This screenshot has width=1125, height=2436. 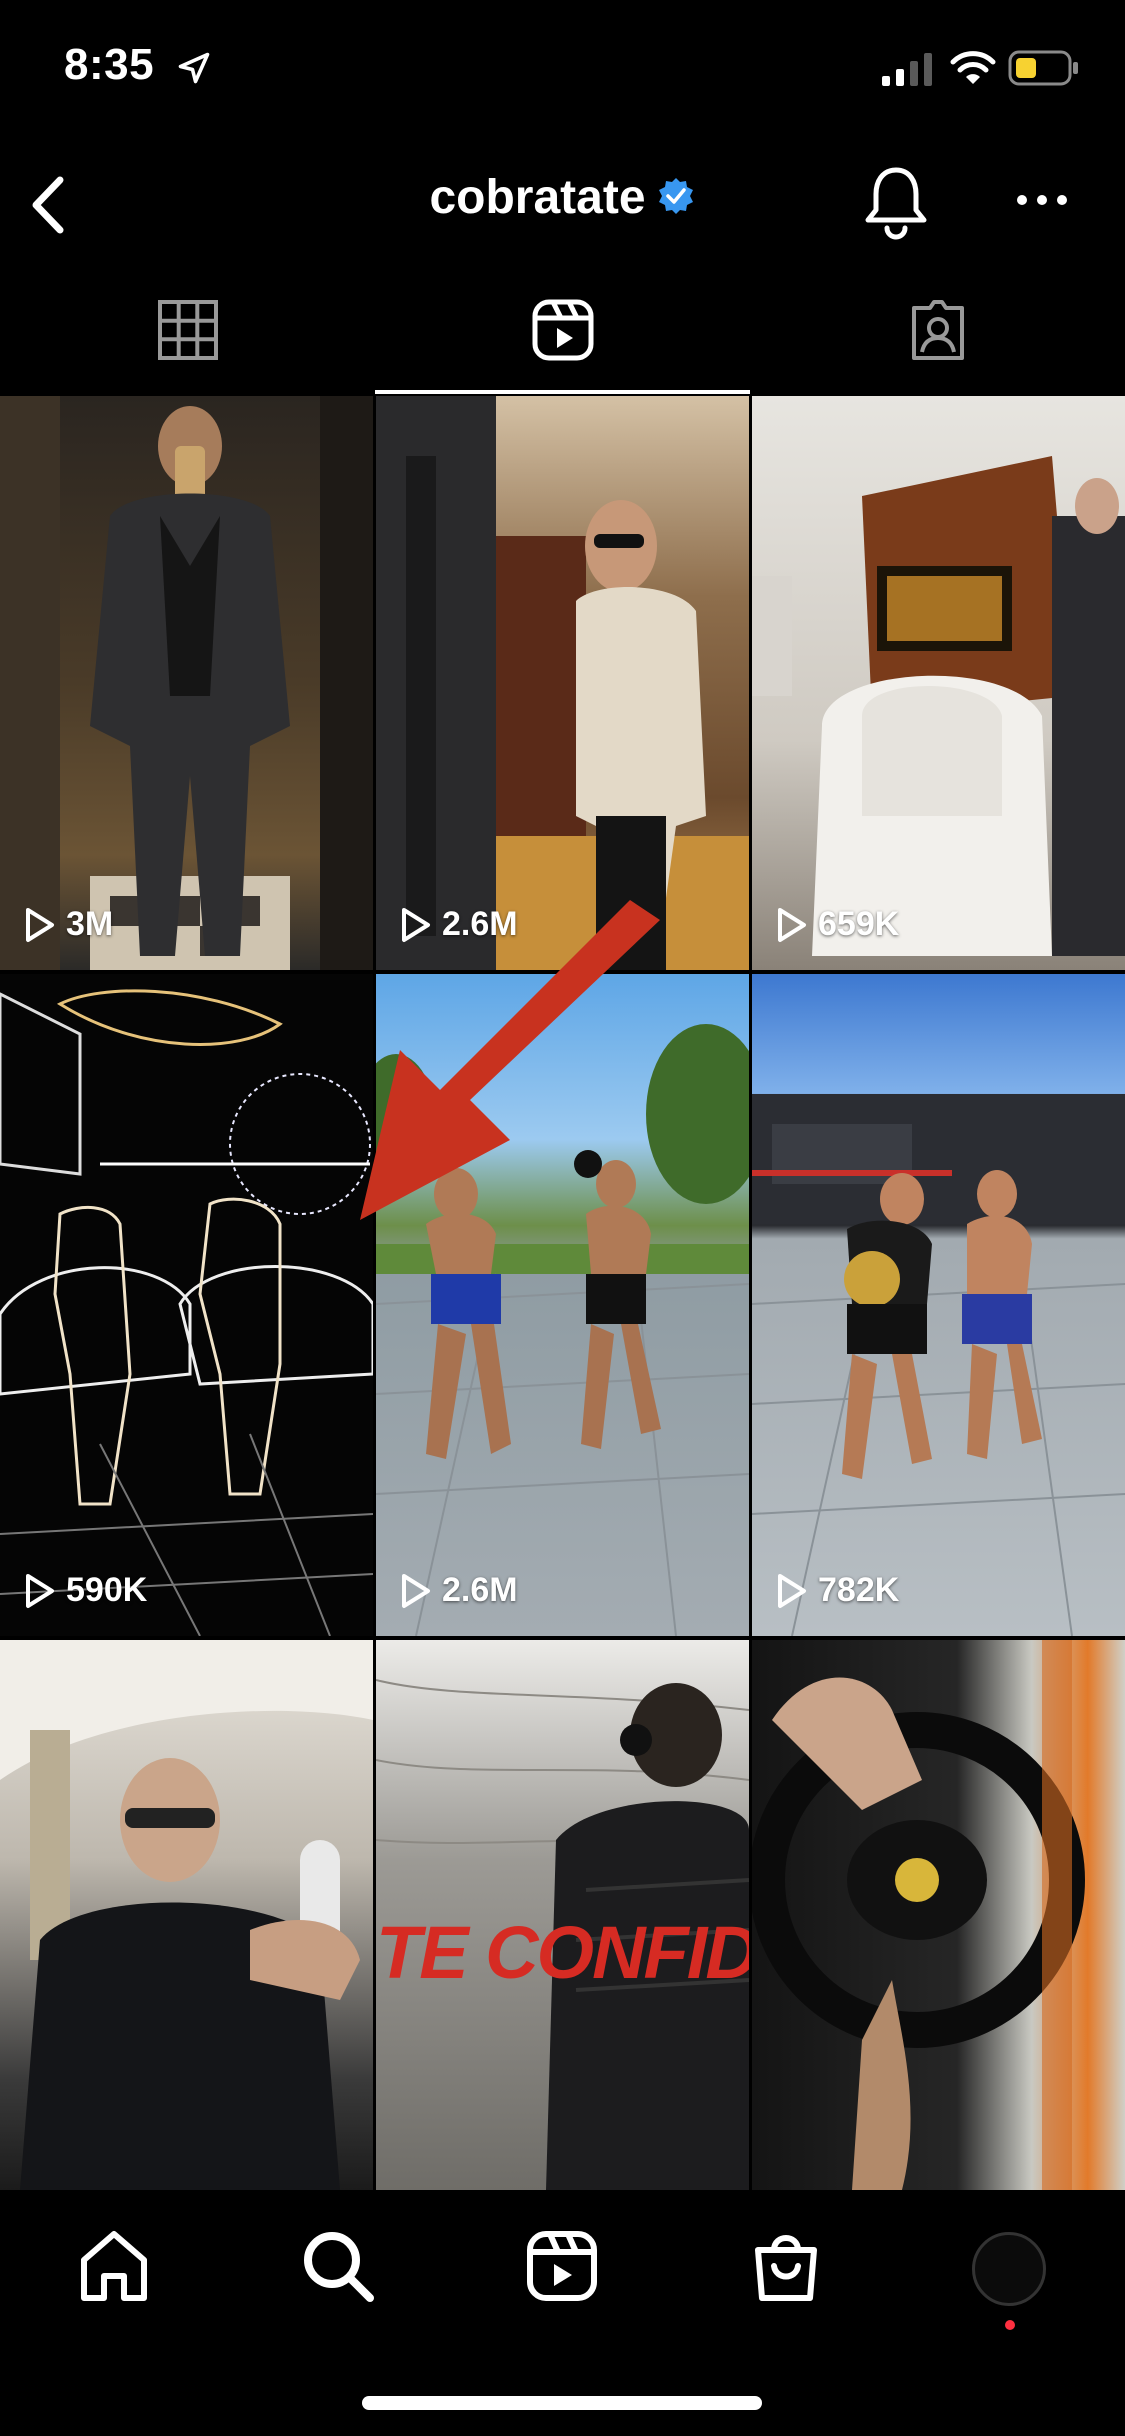 I want to click on battery-icon, so click(x=1043, y=68).